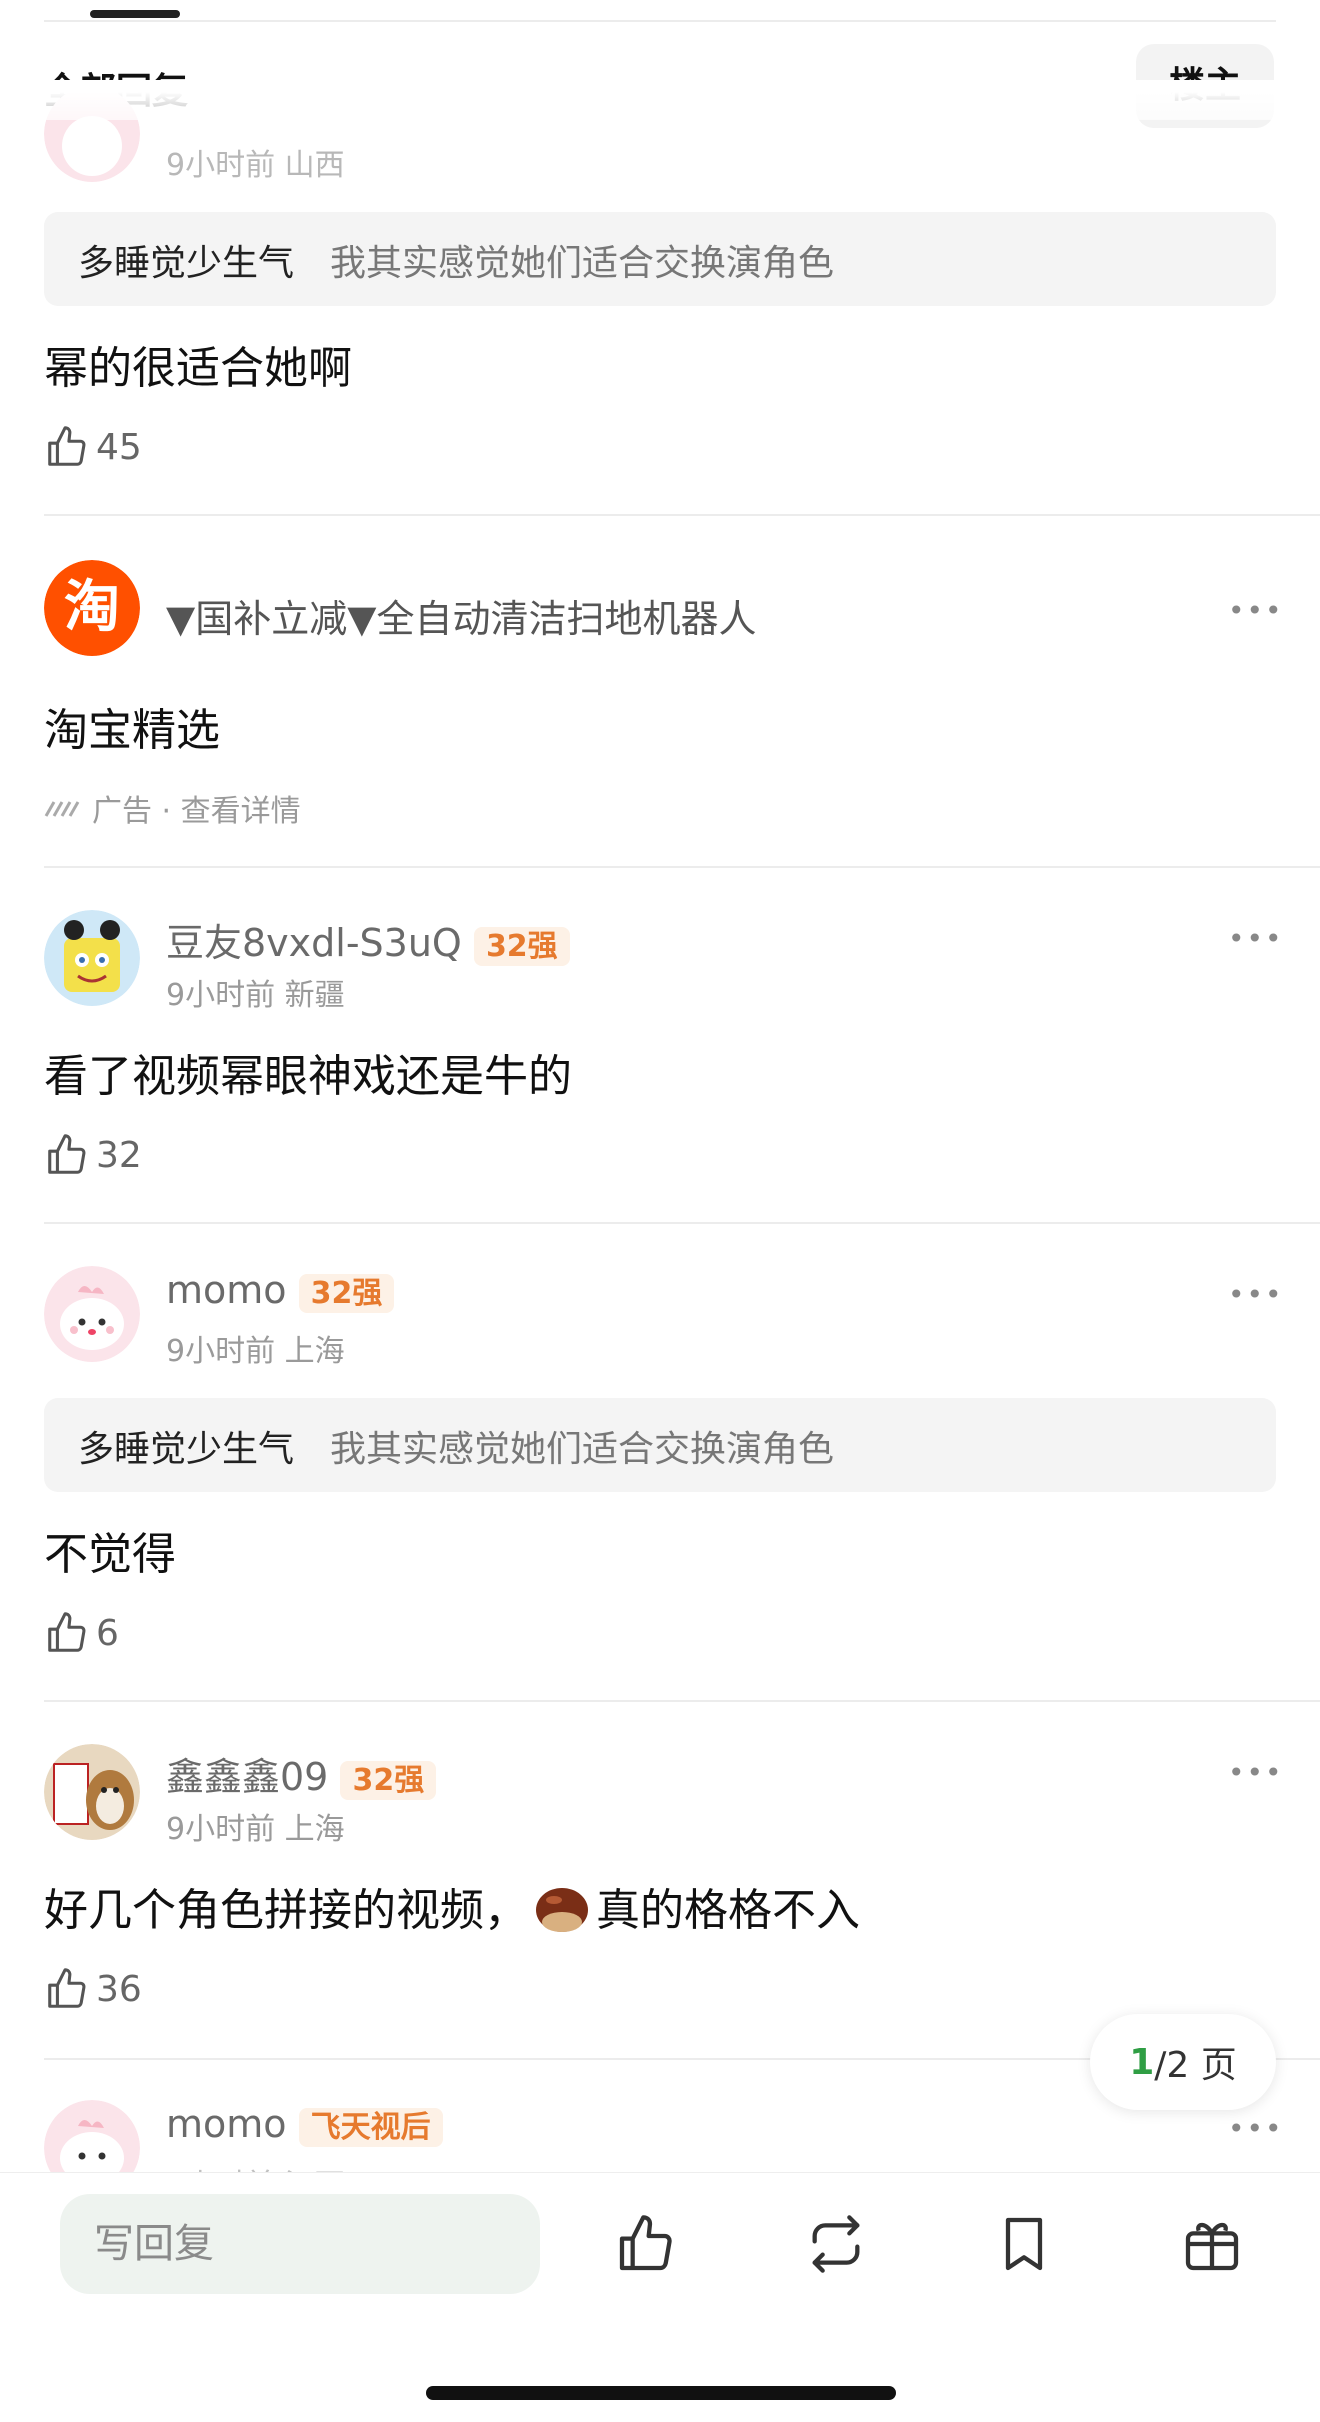 The height and width of the screenshot is (2422, 1320). Describe the element at coordinates (135, 14) in the screenshot. I see `top-tab-indicator` at that location.